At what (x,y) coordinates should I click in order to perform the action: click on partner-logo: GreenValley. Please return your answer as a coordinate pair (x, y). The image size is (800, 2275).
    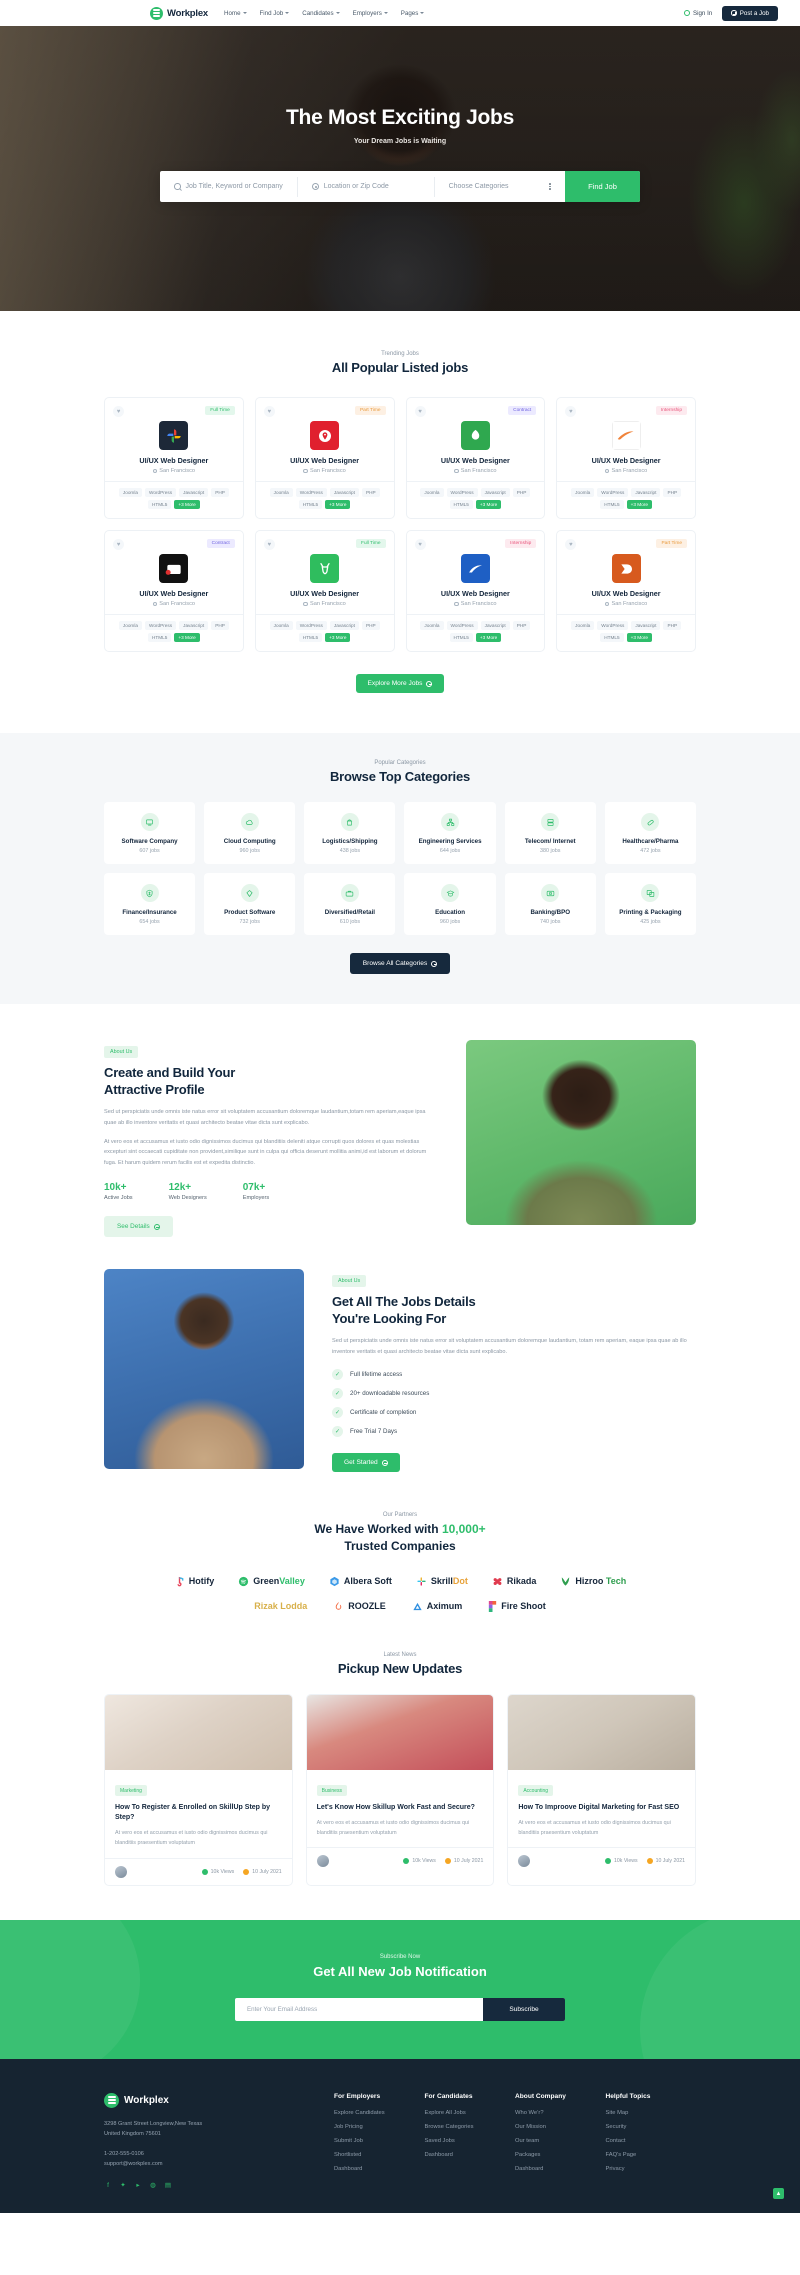
    Looking at the image, I should click on (271, 1581).